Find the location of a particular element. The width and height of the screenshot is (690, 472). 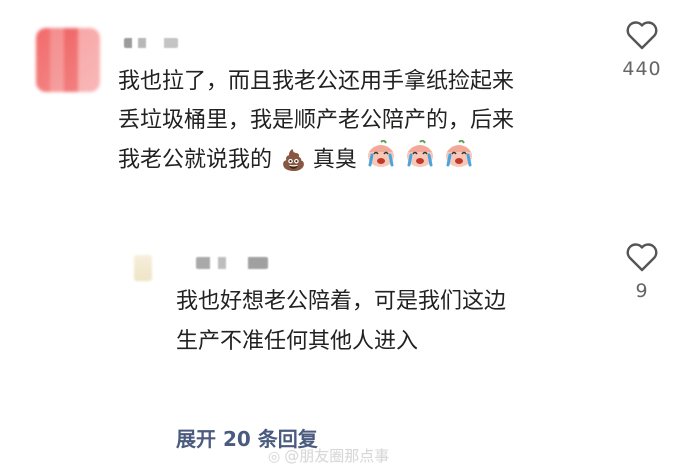

watermark-text: @朋友圈那点事 is located at coordinates (337, 456).